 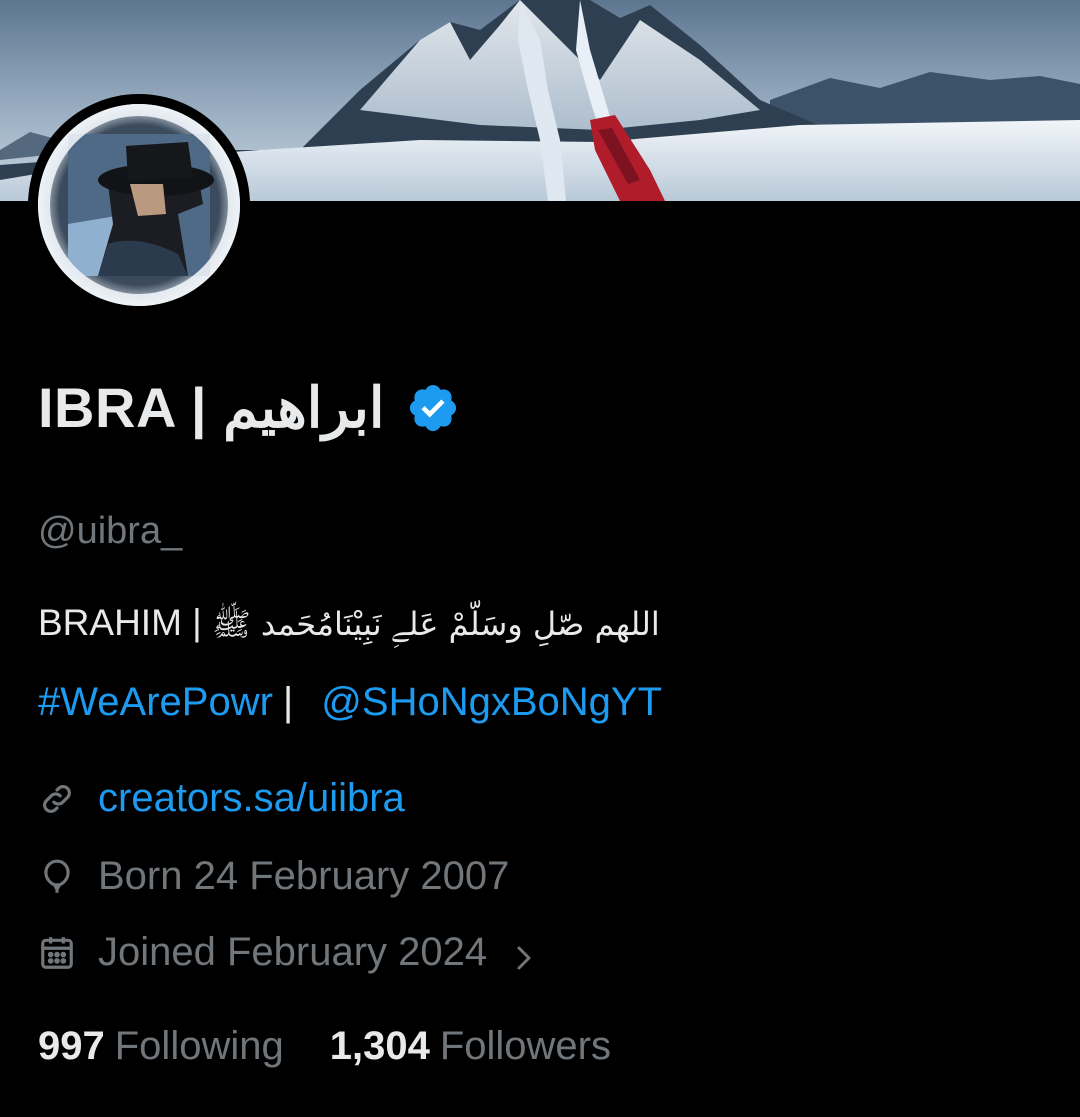 What do you see at coordinates (57, 953) in the screenshot?
I see `calendar-icon` at bounding box center [57, 953].